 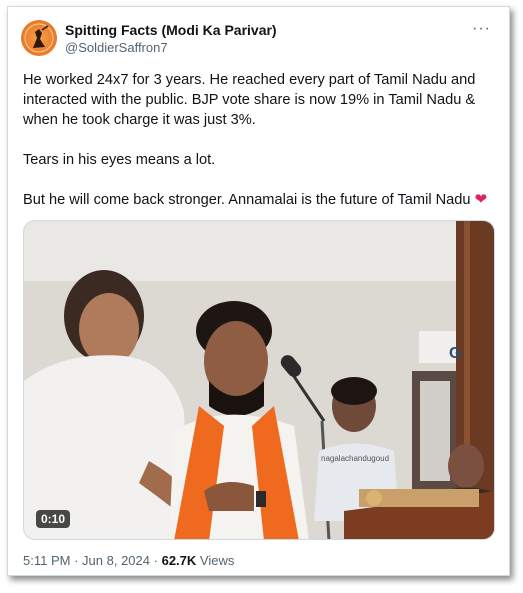 I want to click on avatar-saffron-icon, so click(x=39, y=38).